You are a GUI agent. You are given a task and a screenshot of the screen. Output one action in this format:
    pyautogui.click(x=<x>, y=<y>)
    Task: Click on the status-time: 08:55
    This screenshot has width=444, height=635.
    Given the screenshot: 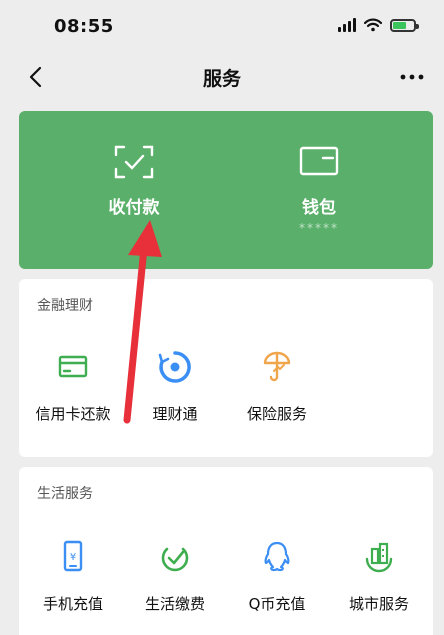 What is the action you would take?
    pyautogui.click(x=84, y=26)
    